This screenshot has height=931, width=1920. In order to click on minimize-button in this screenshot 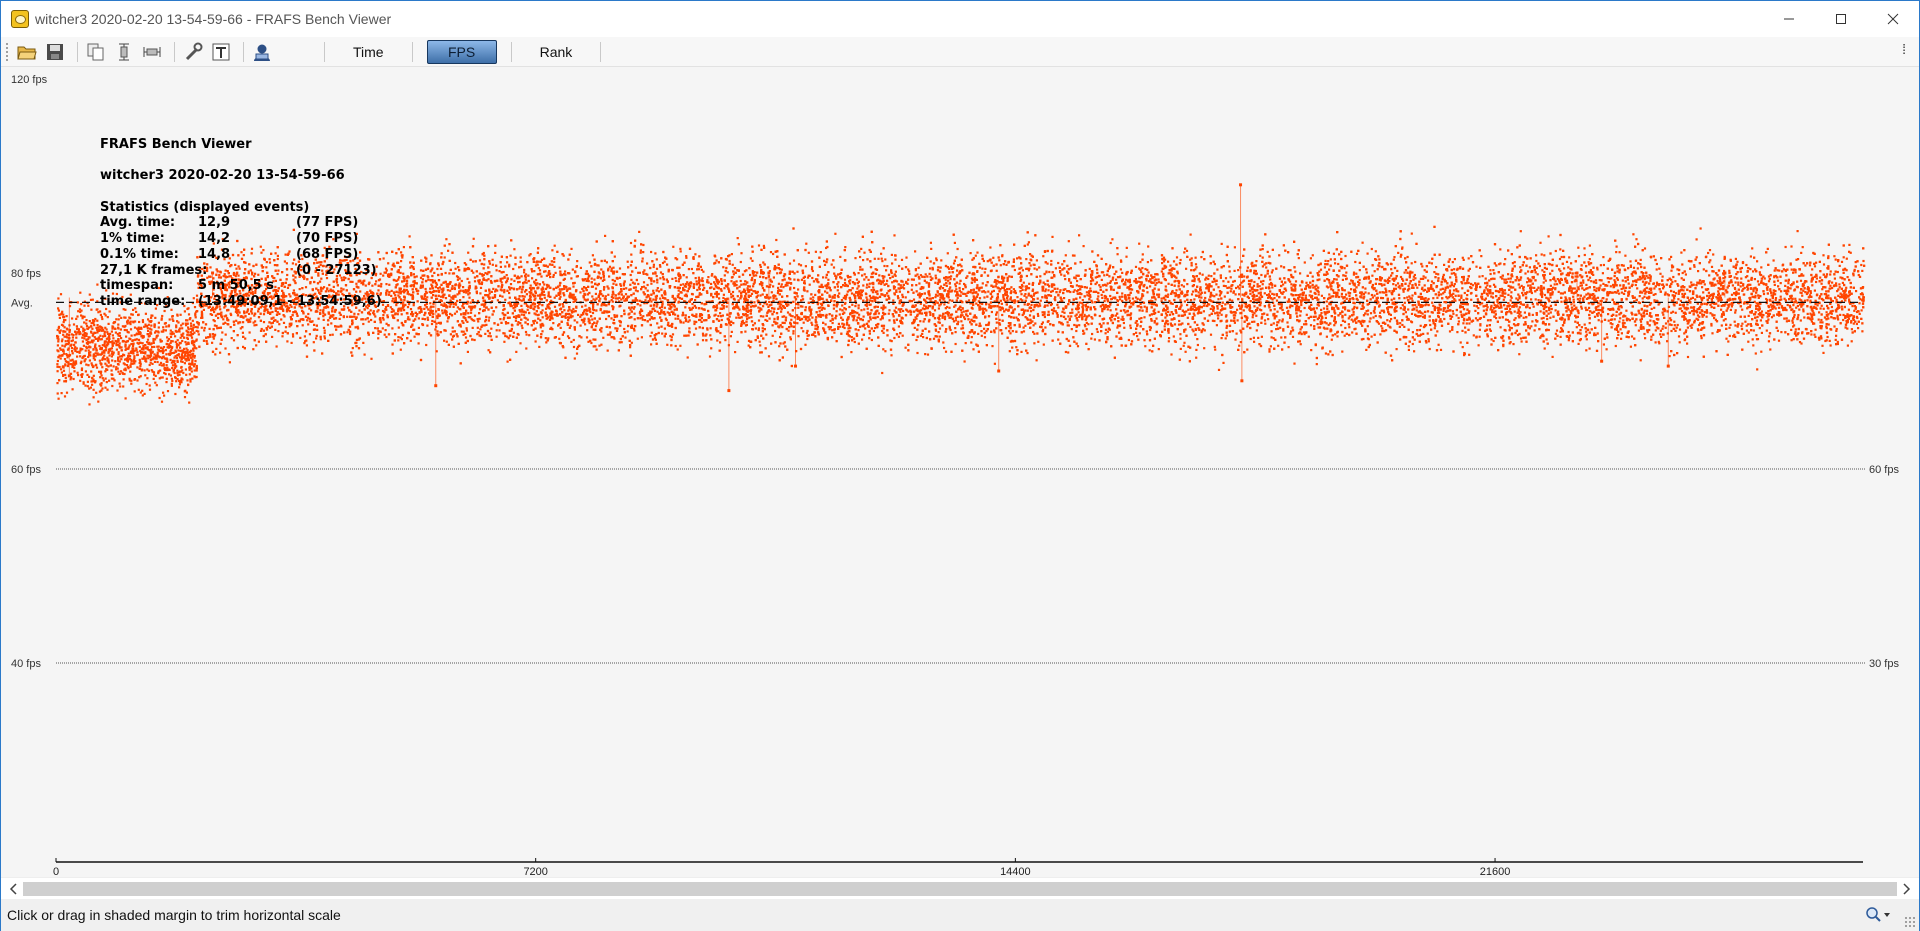, I will do `click(1789, 19)`.